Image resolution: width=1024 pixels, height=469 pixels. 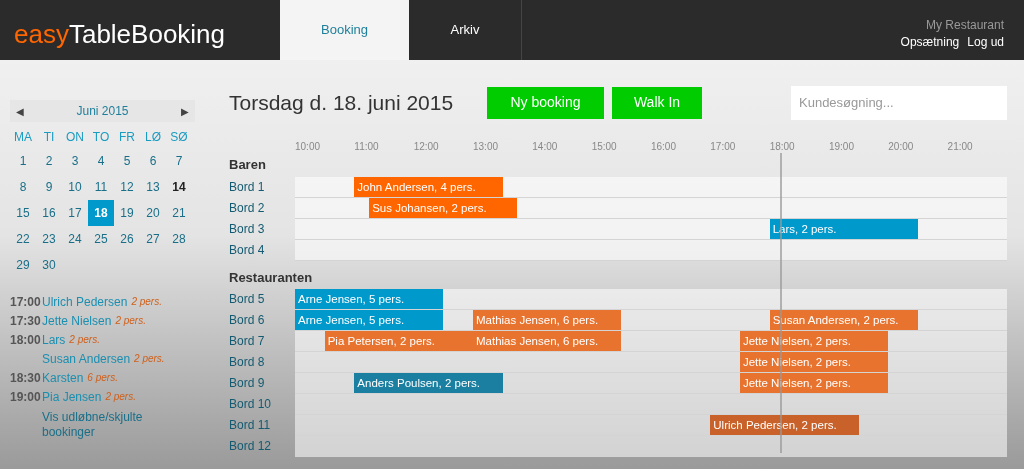 I want to click on weekday-label: TO, so click(x=101, y=137).